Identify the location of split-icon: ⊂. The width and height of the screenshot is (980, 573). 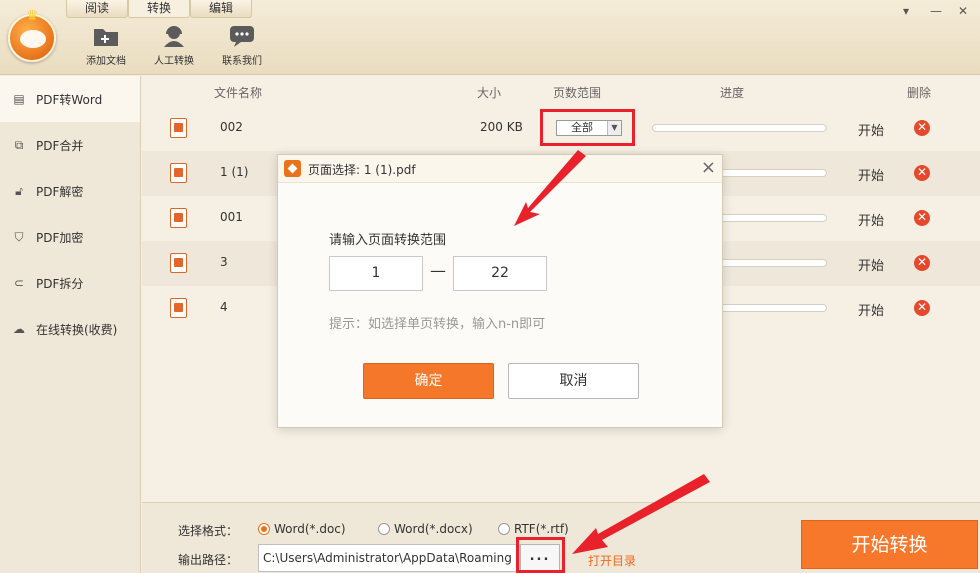
(19, 283).